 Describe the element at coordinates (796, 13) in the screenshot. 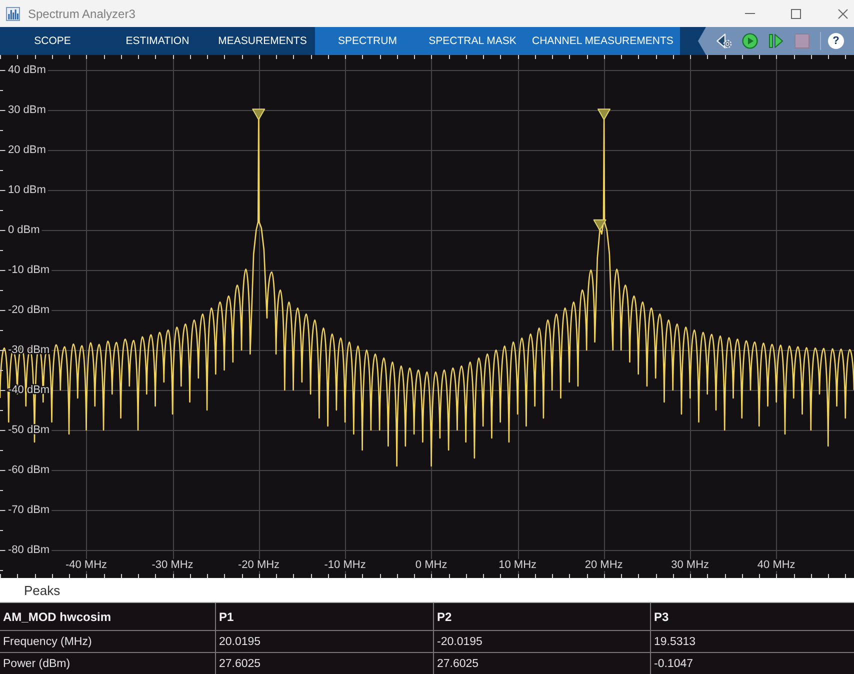

I see `maximize-icon` at that location.